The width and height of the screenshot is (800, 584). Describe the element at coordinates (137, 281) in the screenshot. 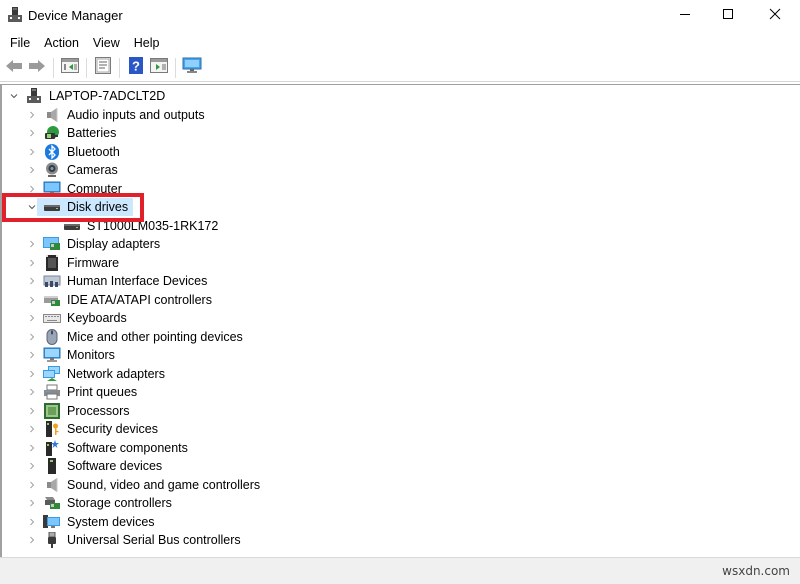

I see `tree-item-label: Human Interface Devices` at that location.